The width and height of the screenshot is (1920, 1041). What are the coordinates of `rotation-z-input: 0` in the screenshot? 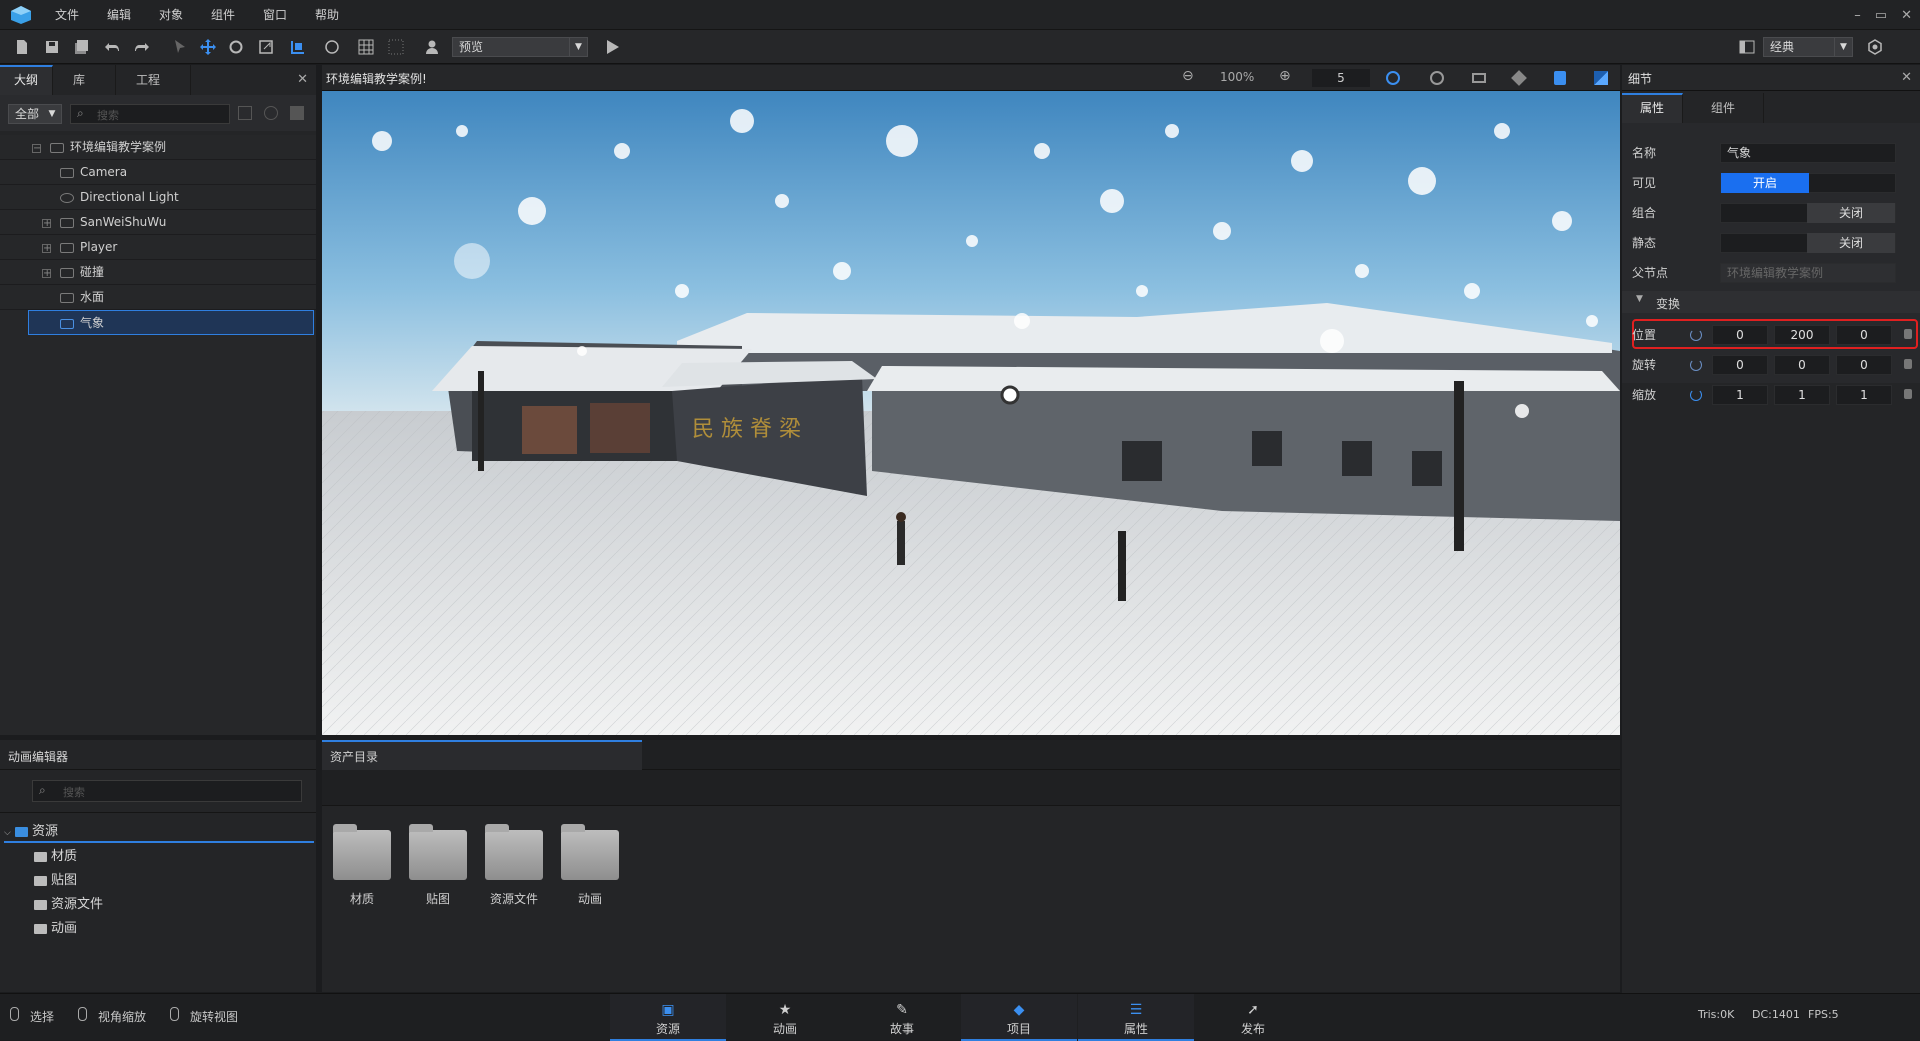 It's located at (1864, 365).